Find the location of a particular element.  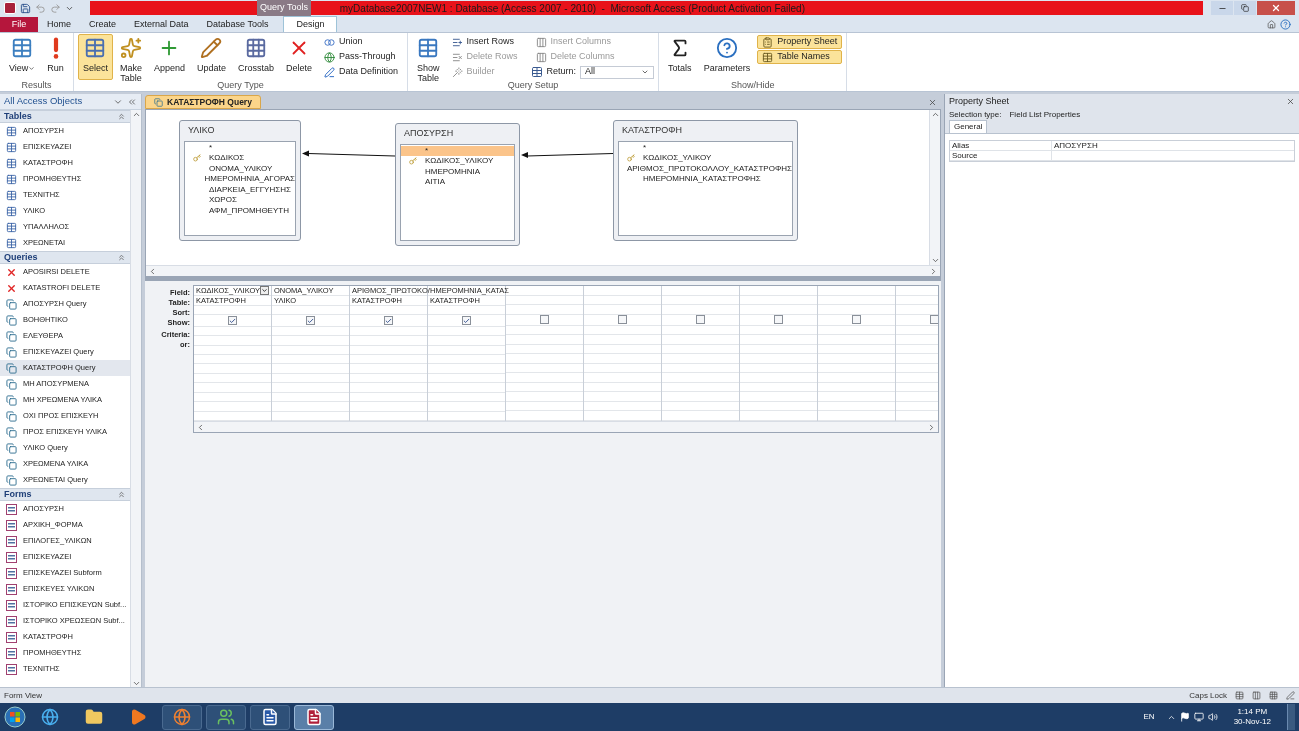

ribbon-button: Run is located at coordinates (55, 57).